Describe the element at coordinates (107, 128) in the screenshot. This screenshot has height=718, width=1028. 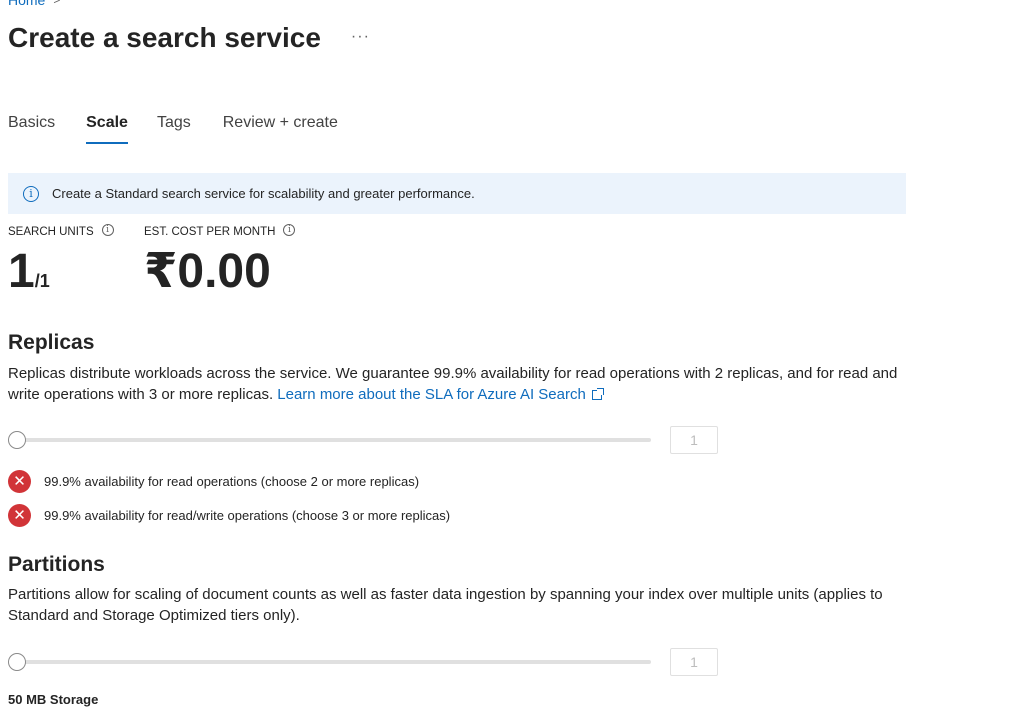
I see `tab-scale: Scale` at that location.